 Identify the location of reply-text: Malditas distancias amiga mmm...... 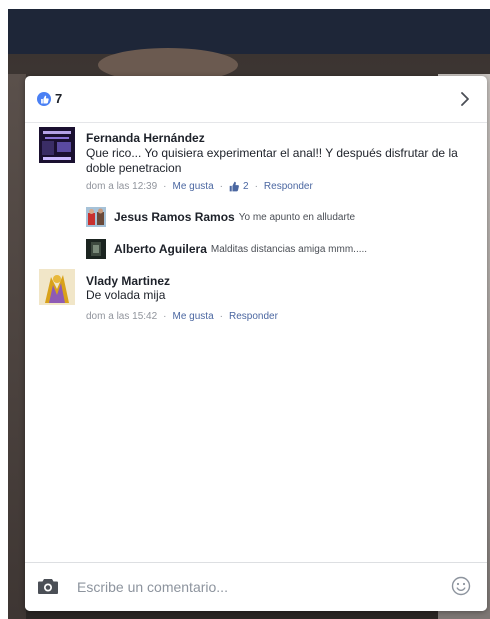
(289, 249).